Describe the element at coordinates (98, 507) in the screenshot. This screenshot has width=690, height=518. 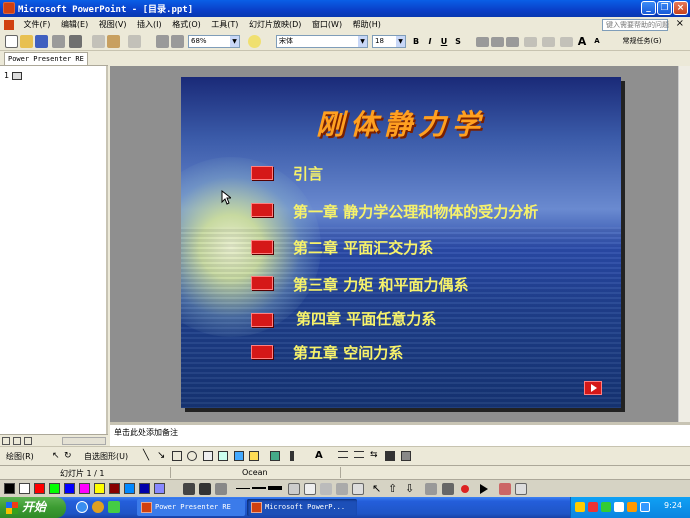
I see `media-icon` at that location.